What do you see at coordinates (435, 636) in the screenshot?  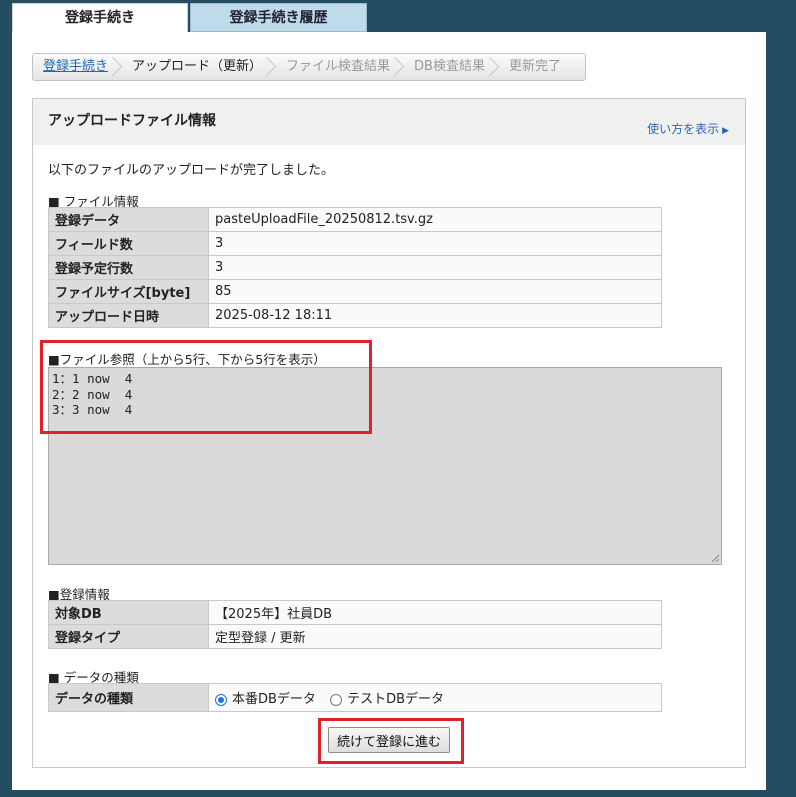 I see `row-value: 定型登録 / 更新` at bounding box center [435, 636].